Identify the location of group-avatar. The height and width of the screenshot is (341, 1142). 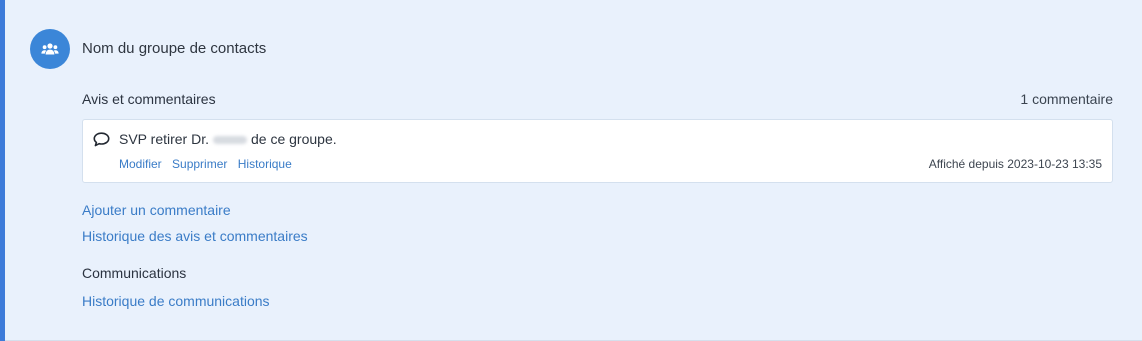
(50, 49).